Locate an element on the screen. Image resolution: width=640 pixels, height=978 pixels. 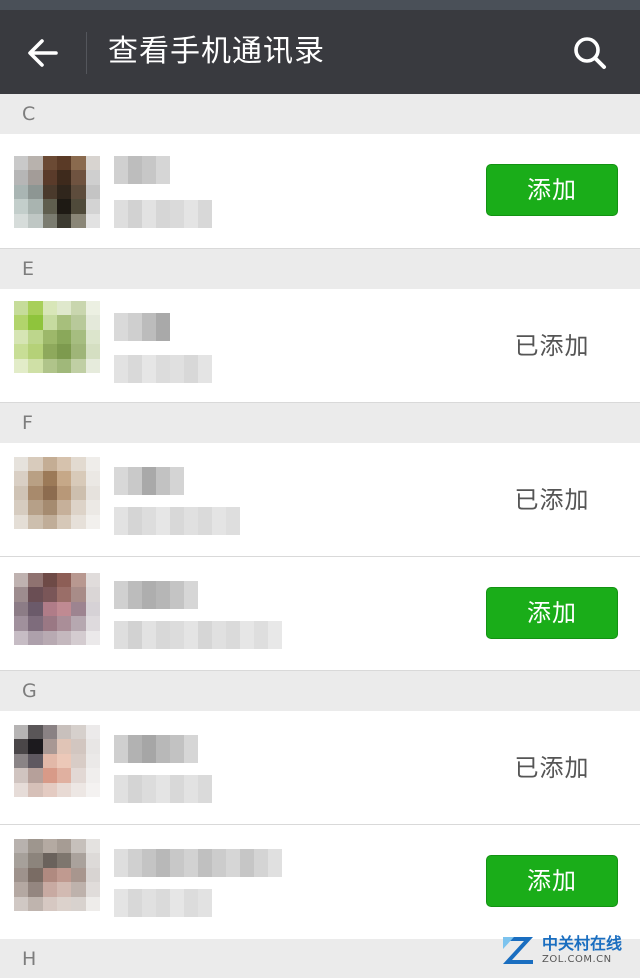
back-button is located at coordinates (43, 53).